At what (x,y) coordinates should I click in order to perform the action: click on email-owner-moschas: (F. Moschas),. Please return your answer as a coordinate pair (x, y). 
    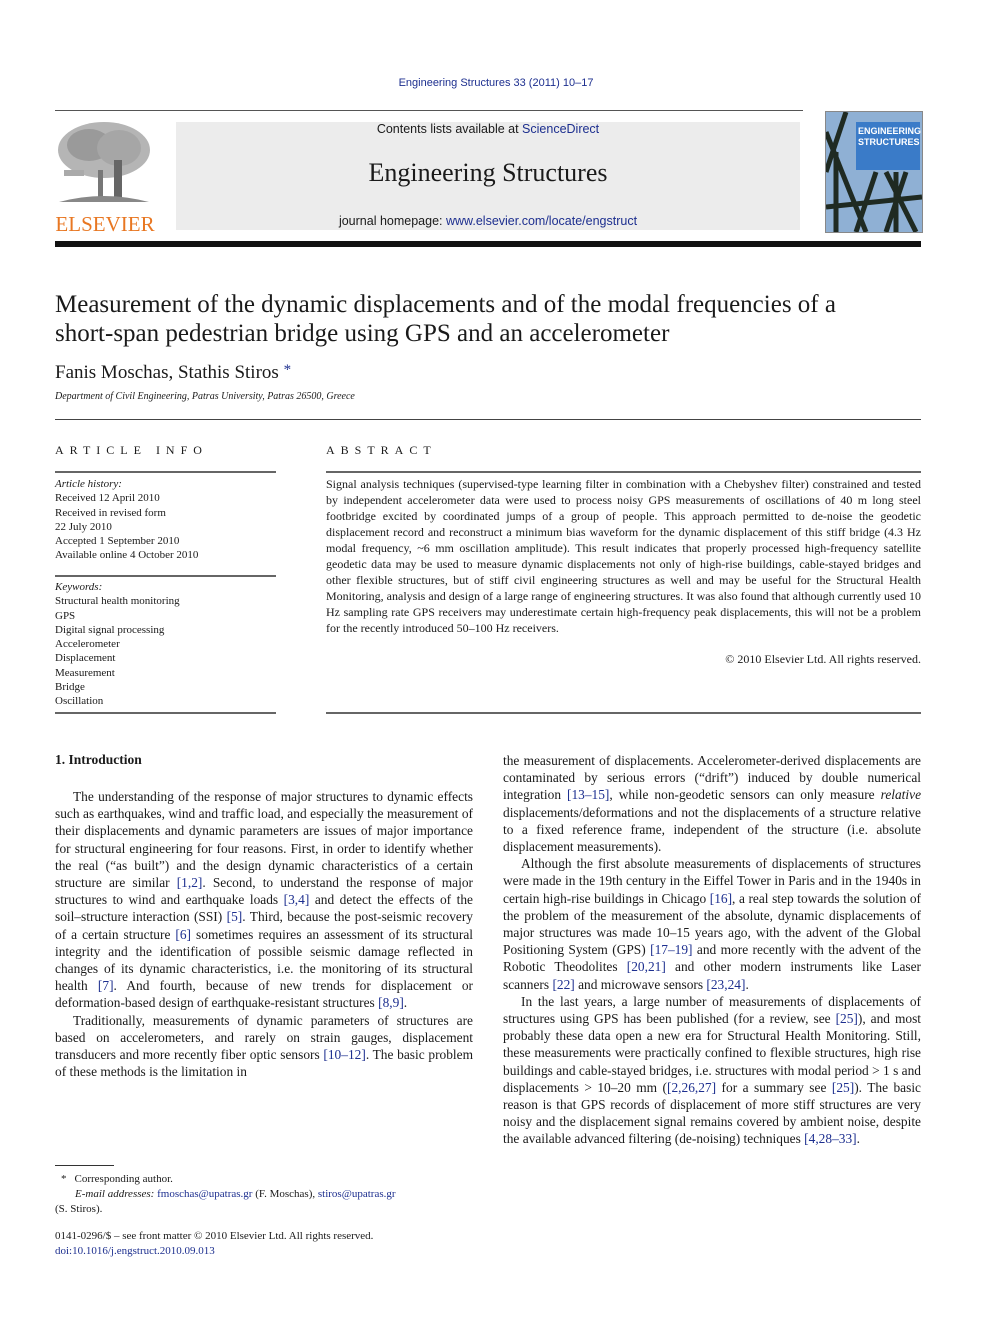
    Looking at the image, I should click on (285, 1194).